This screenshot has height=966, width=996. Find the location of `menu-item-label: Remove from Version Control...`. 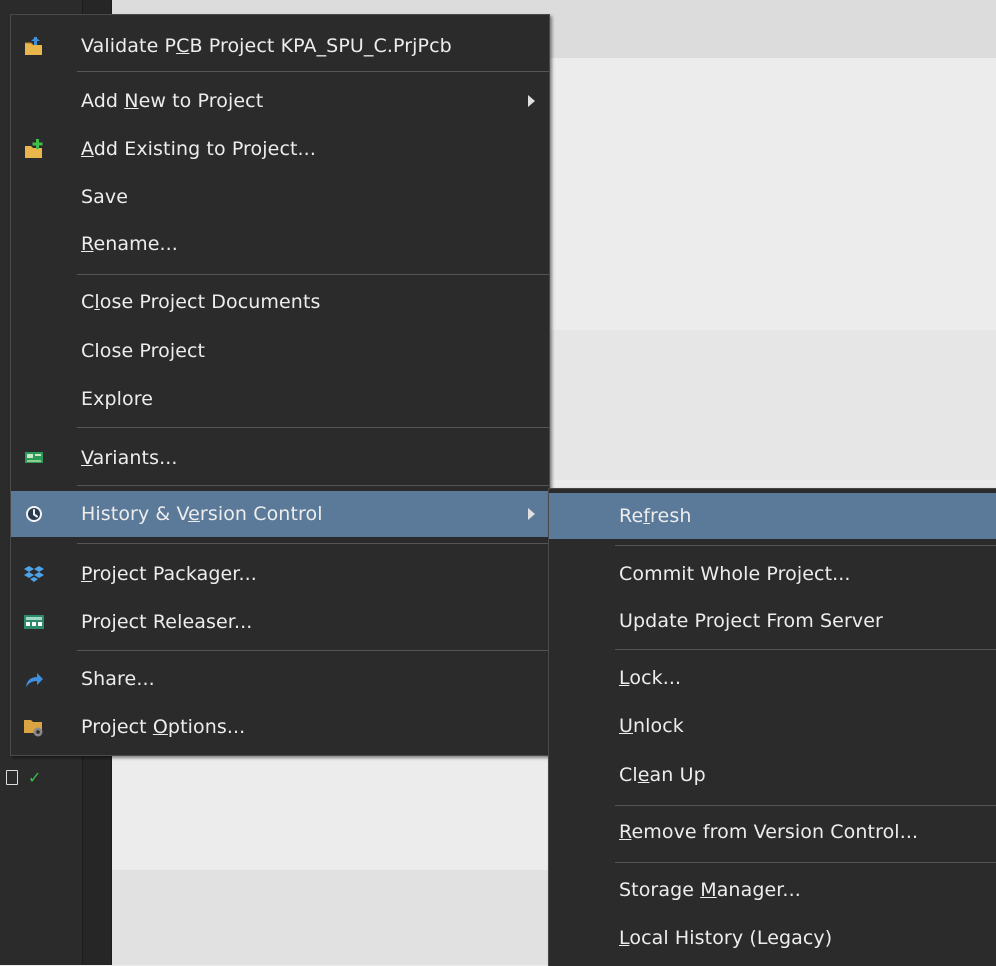

menu-item-label: Remove from Version Control... is located at coordinates (769, 832).